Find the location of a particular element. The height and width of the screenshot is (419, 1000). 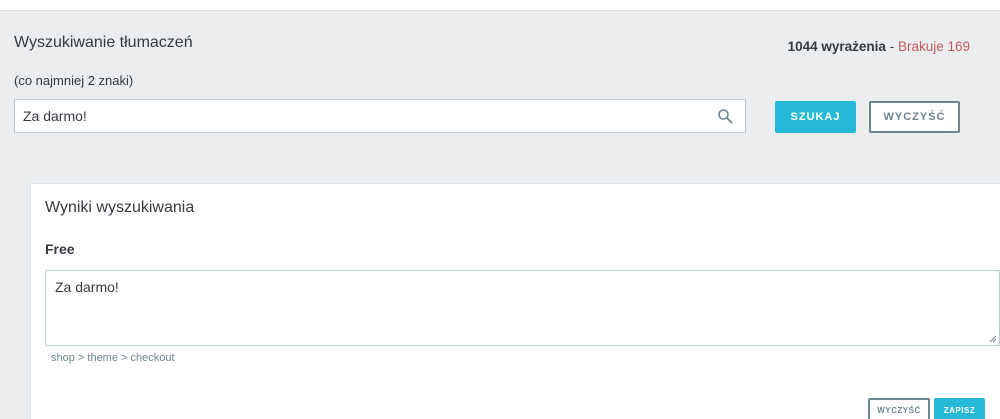

translation-textarea: Za darmo! is located at coordinates (520, 309).